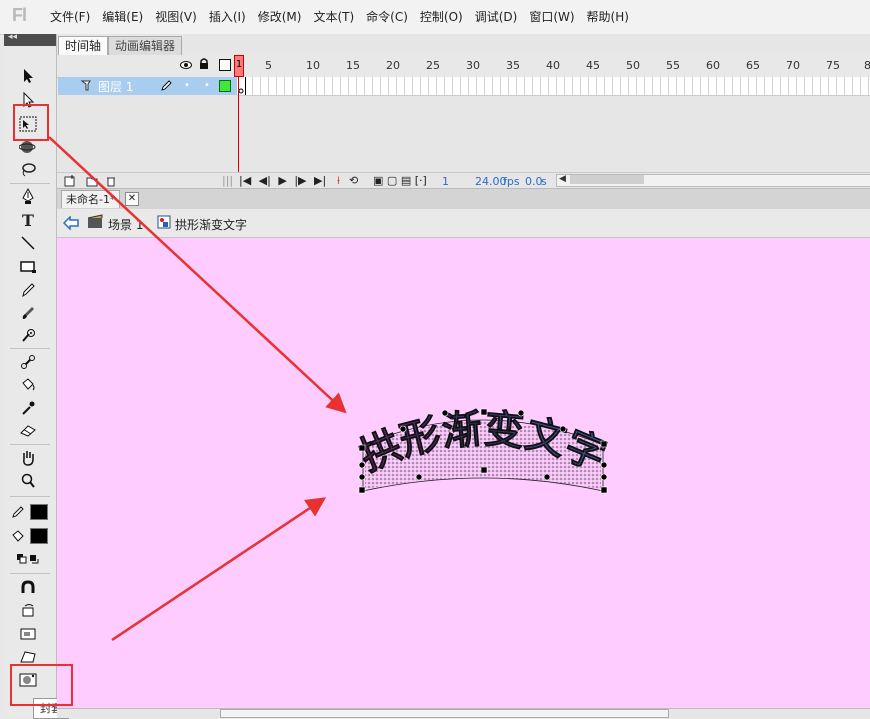 Image resolution: width=870 pixels, height=719 pixels. Describe the element at coordinates (166, 86) in the screenshot. I see `pencil-icon` at that location.